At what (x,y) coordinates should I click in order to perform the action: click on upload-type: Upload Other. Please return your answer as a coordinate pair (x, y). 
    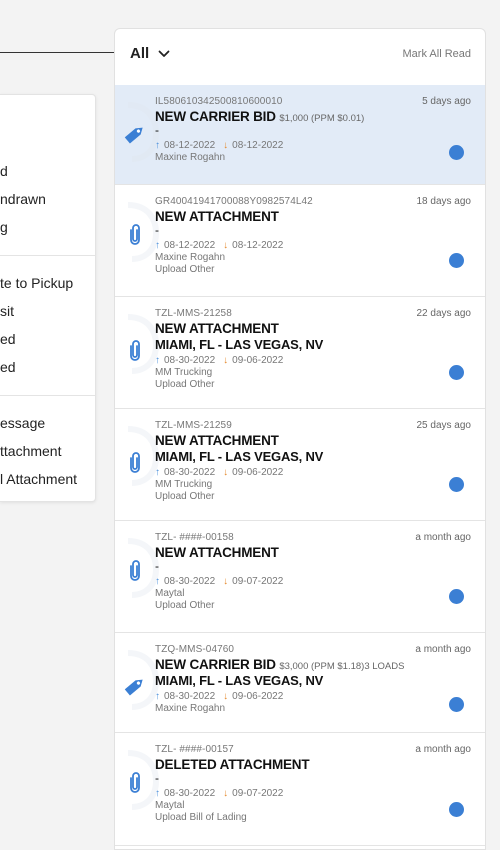
    Looking at the image, I should click on (185, 384).